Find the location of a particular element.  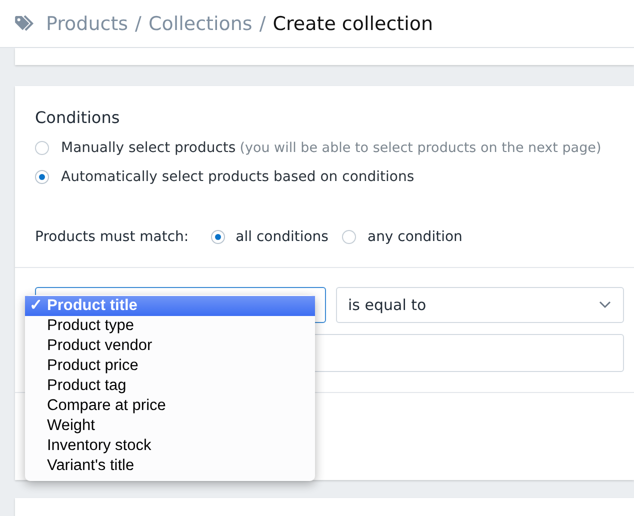

match-label: Products must match: is located at coordinates (112, 237).